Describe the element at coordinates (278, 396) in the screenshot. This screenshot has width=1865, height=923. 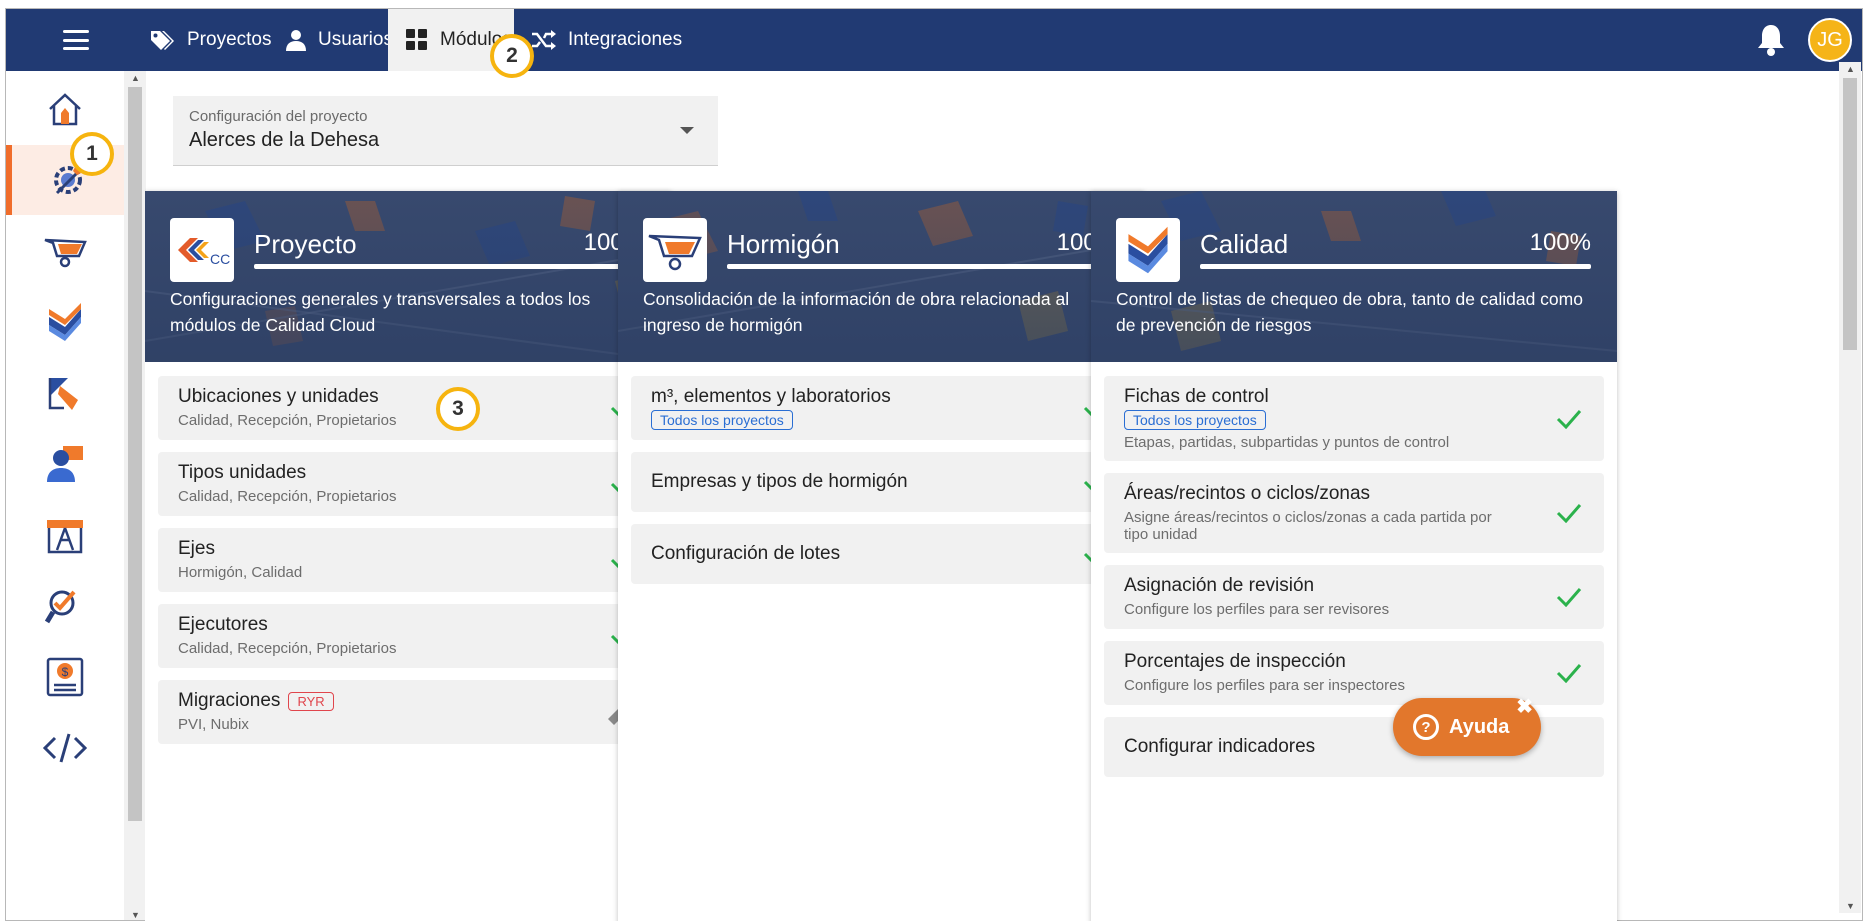
I see `item-title: Ubicaciones y unidades` at that location.